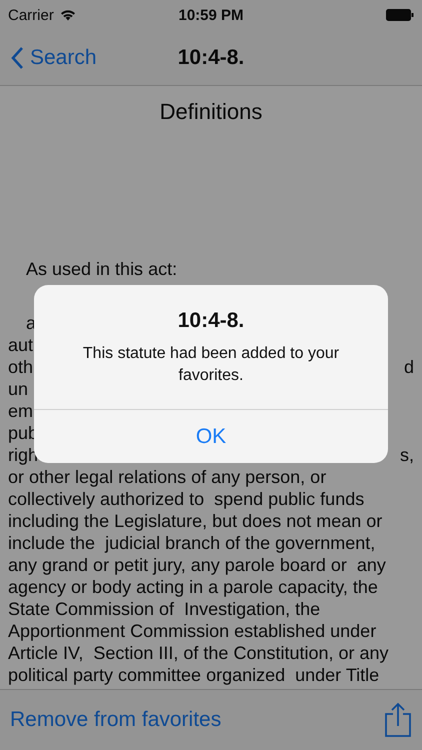  Describe the element at coordinates (18, 389) in the screenshot. I see `body-text: un` at that location.